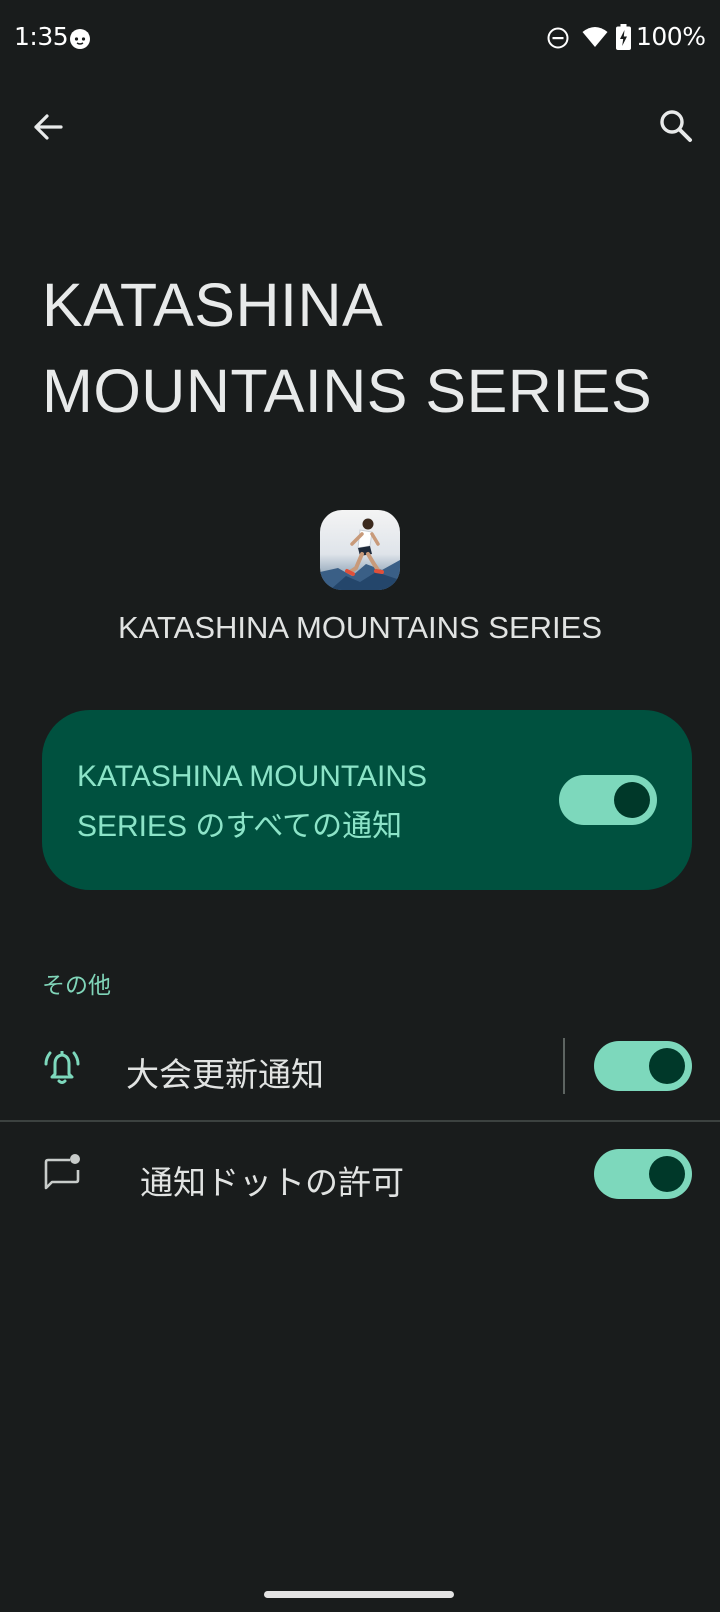 The width and height of the screenshot is (720, 1612). I want to click on section-header-other: その他, so click(76, 986).